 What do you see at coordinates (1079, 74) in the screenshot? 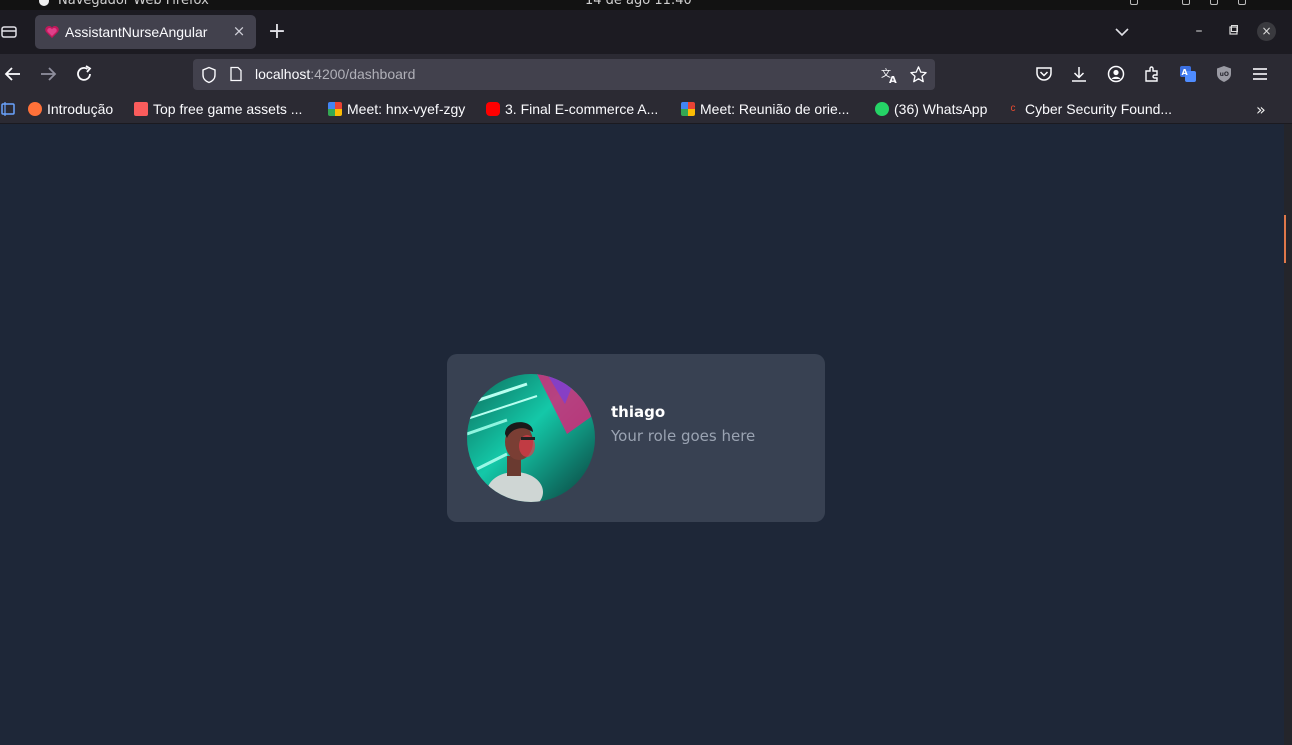
I see `downloads-icon` at bounding box center [1079, 74].